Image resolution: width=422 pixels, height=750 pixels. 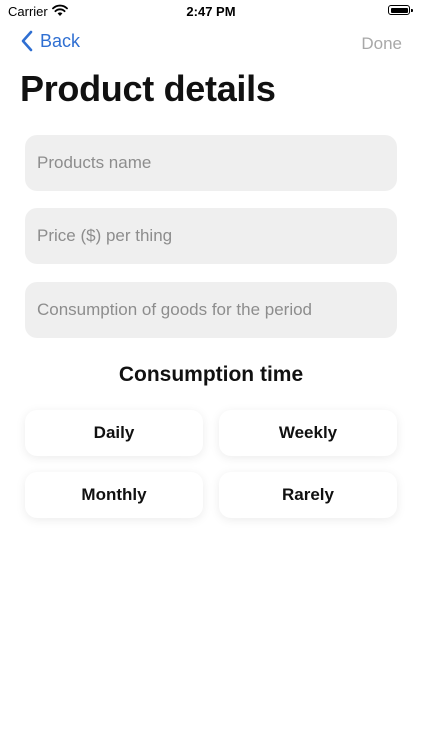 I want to click on back-button: Back, so click(x=50, y=41).